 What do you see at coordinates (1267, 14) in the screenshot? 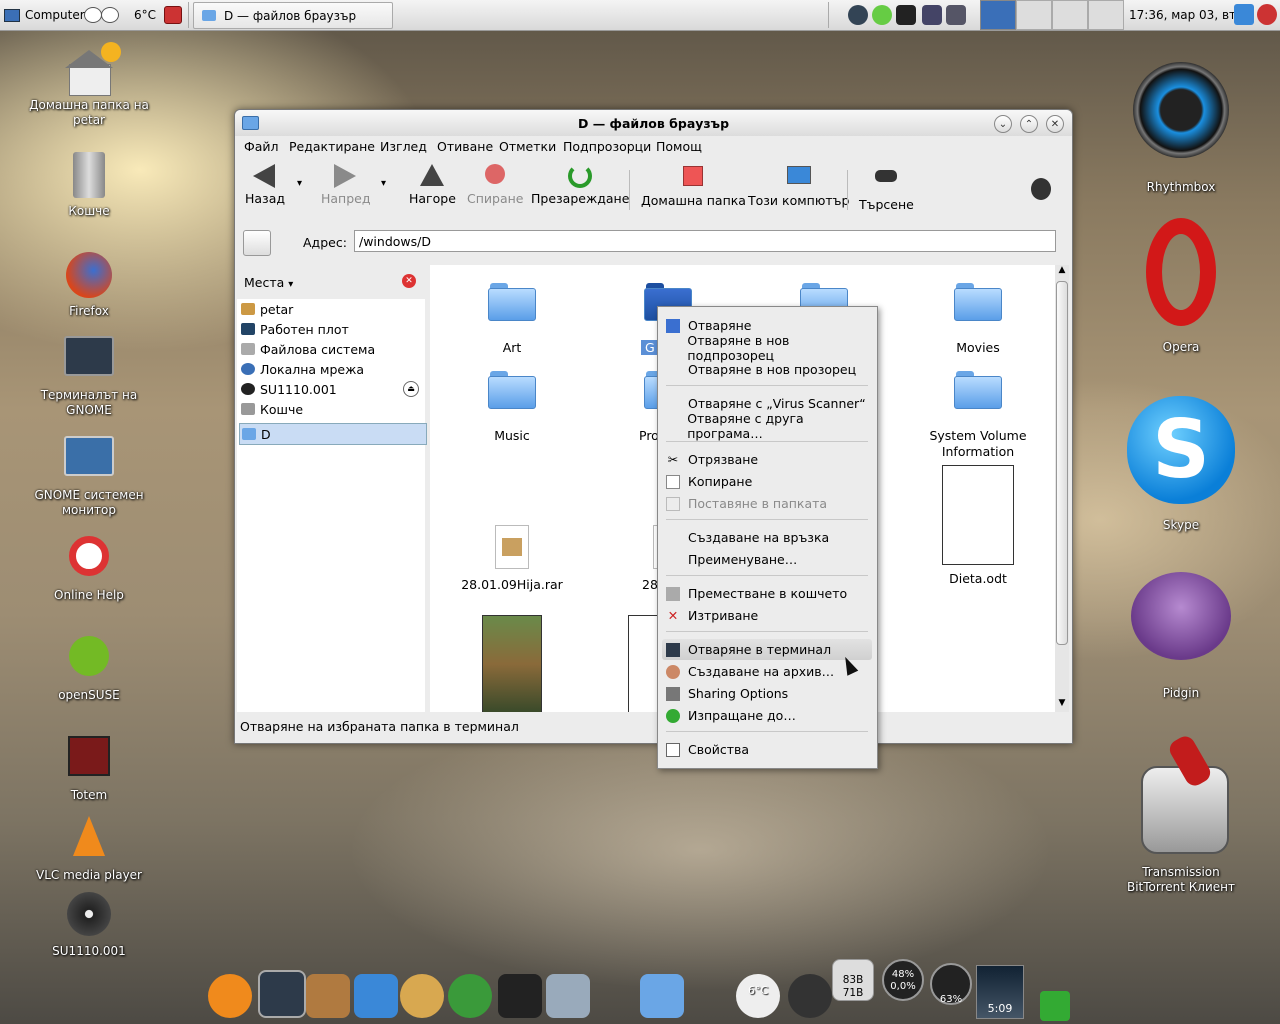
I see `power-icon` at bounding box center [1267, 14].